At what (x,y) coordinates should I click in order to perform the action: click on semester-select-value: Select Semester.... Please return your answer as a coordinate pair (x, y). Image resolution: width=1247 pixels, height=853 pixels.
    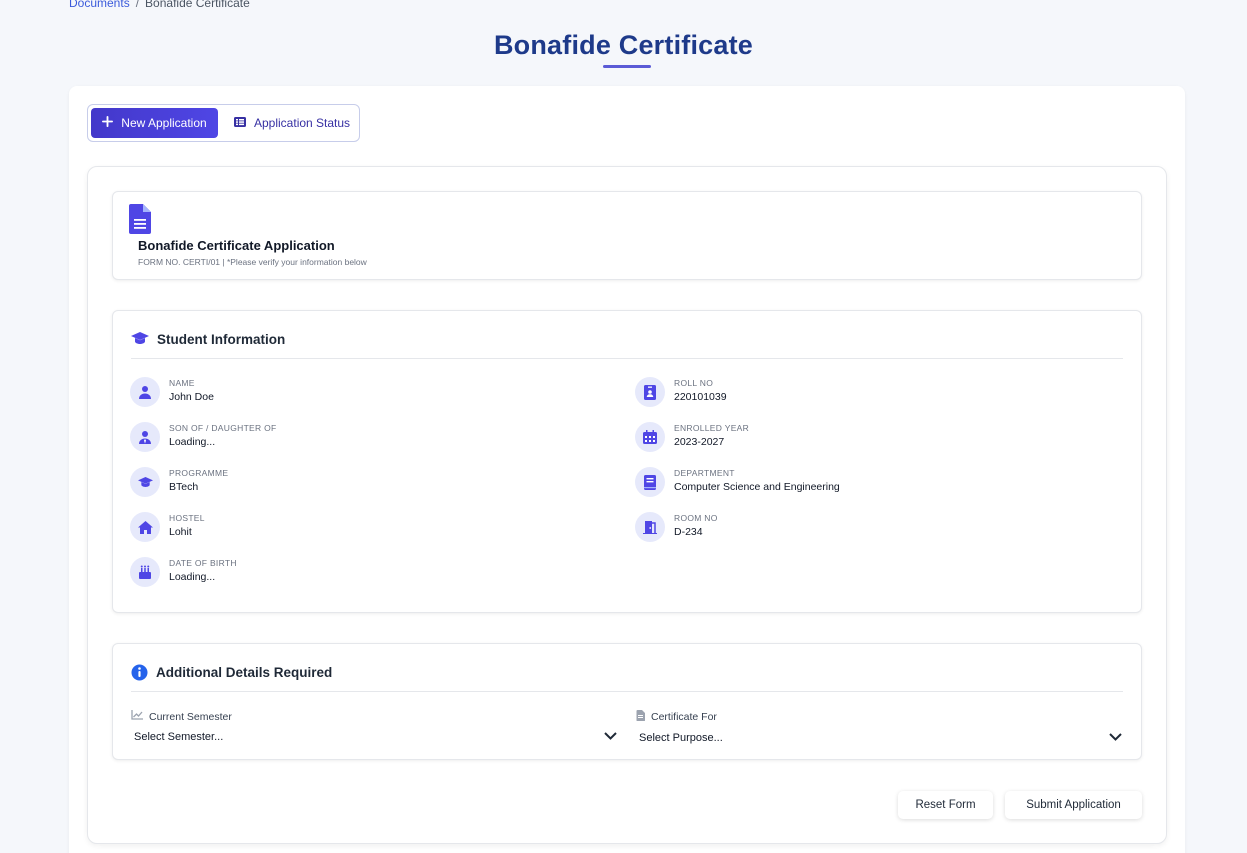
    Looking at the image, I should click on (179, 737).